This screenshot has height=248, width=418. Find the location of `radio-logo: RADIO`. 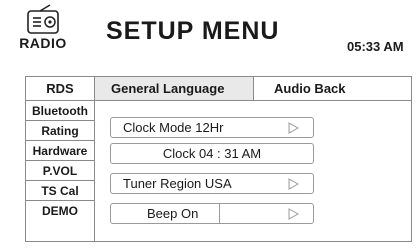

radio-logo: RADIO is located at coordinates (43, 30).